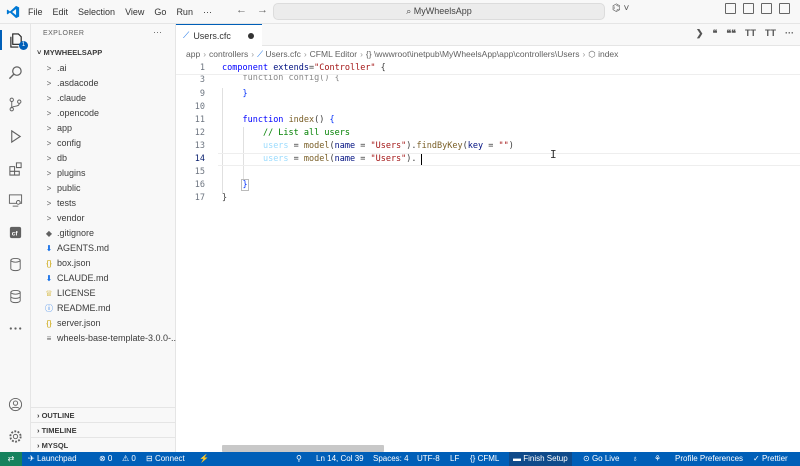 The width and height of the screenshot is (800, 466). I want to click on text-case-action-icon: TT, so click(750, 33).